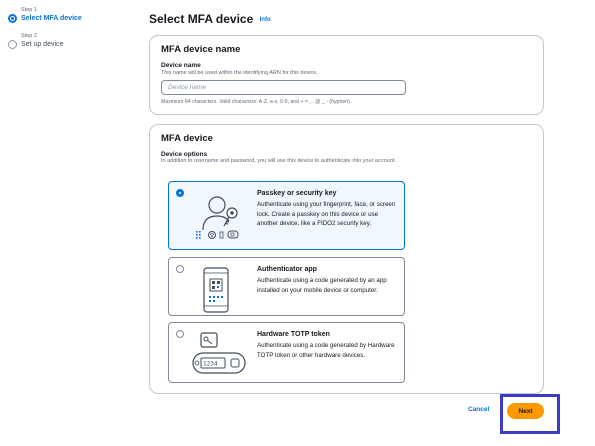 This screenshot has height=446, width=595. I want to click on page-title-text: Select MFA device, so click(201, 19).